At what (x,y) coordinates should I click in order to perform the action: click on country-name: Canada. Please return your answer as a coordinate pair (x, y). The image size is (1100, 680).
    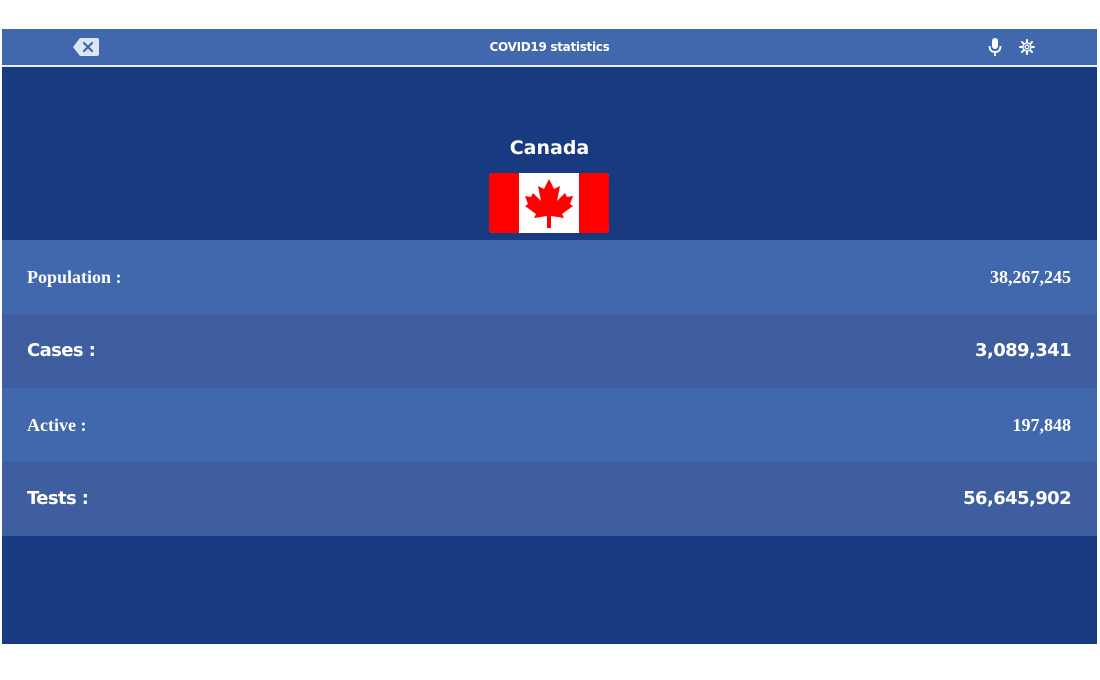
    Looking at the image, I should click on (549, 148).